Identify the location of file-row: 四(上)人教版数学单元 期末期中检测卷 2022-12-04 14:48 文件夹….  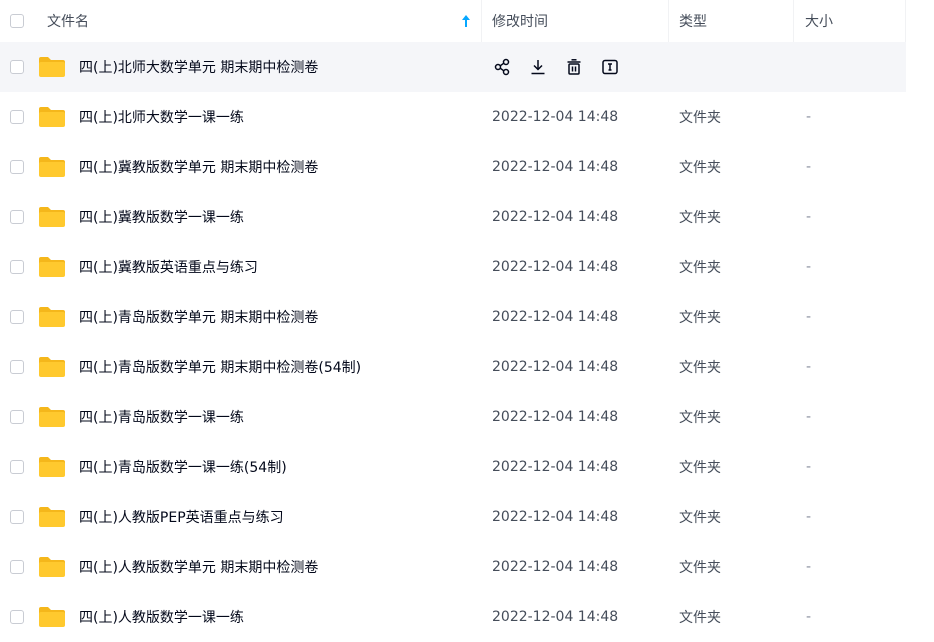
(453, 567).